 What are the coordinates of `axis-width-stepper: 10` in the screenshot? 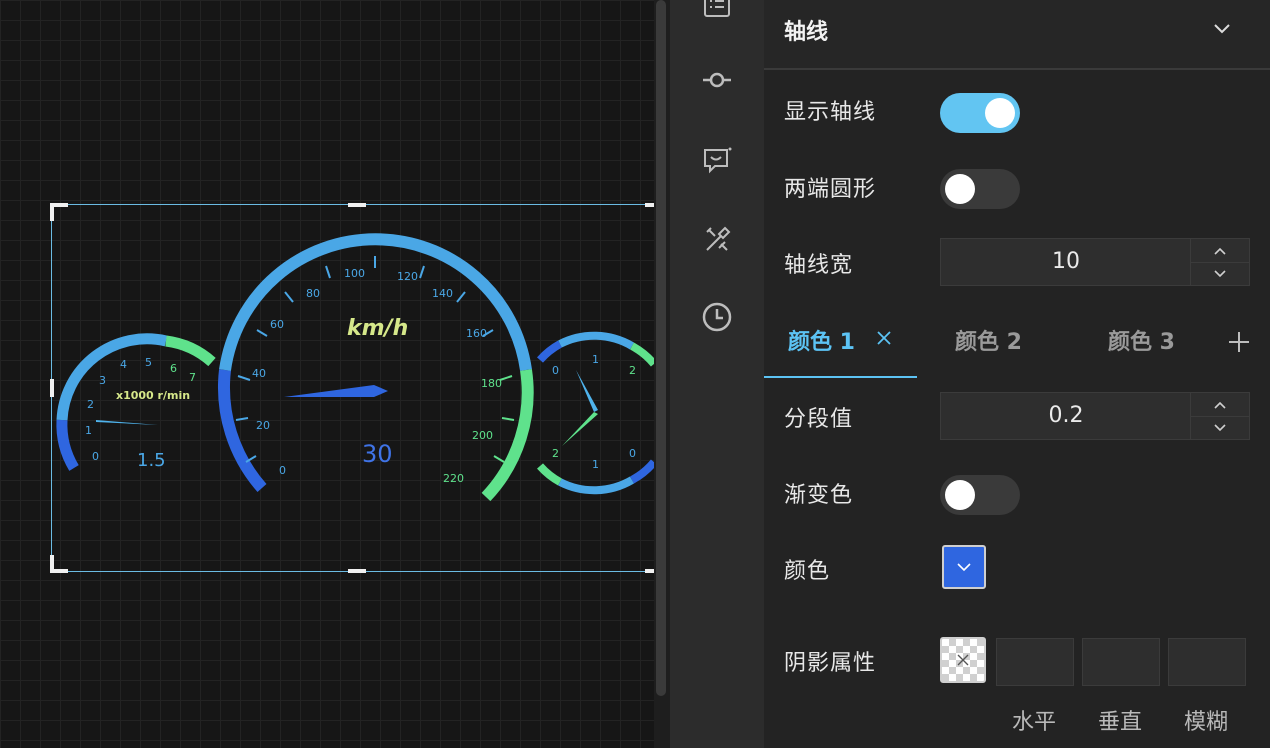 It's located at (1095, 262).